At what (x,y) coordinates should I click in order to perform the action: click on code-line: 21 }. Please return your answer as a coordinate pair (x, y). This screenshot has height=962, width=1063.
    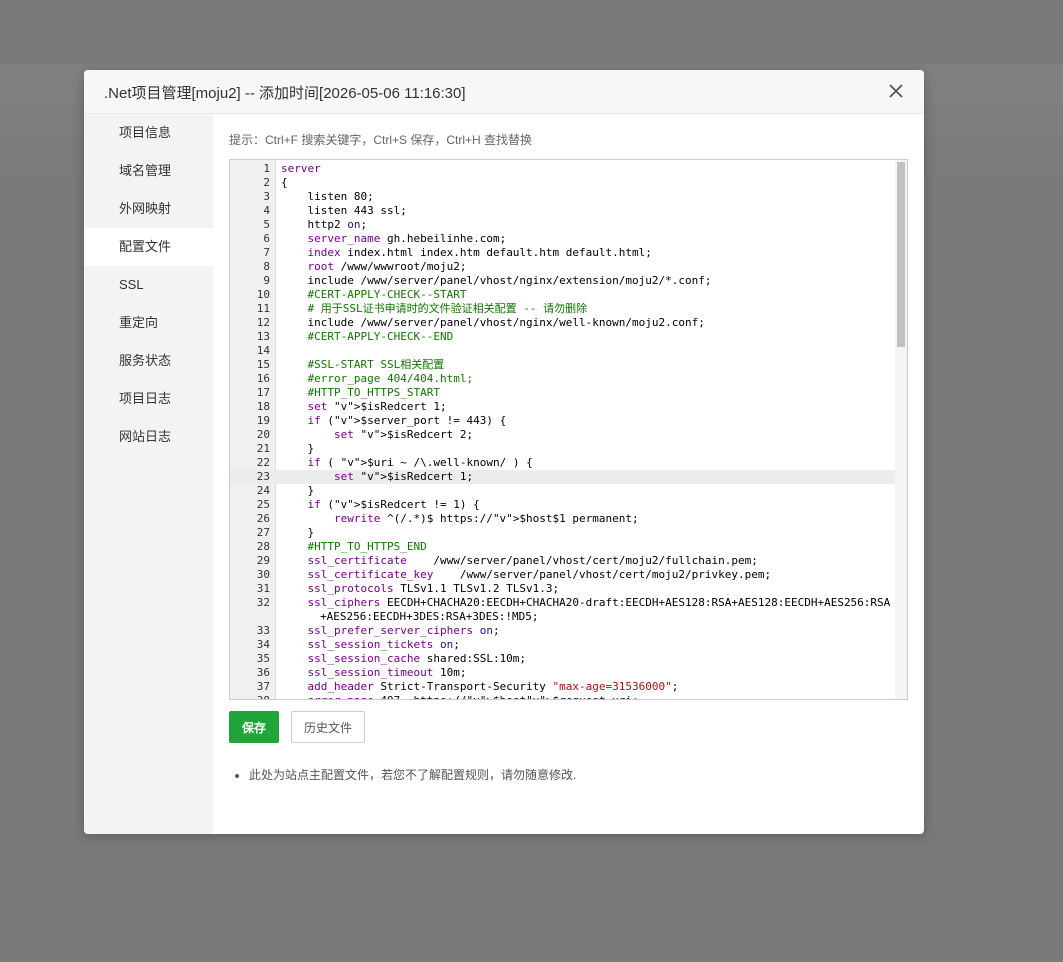
    Looking at the image, I should click on (563, 449).